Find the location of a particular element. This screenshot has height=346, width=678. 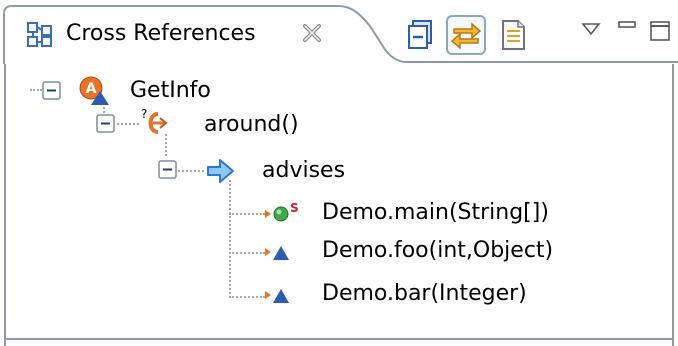

cross-references-icon is located at coordinates (40, 35).